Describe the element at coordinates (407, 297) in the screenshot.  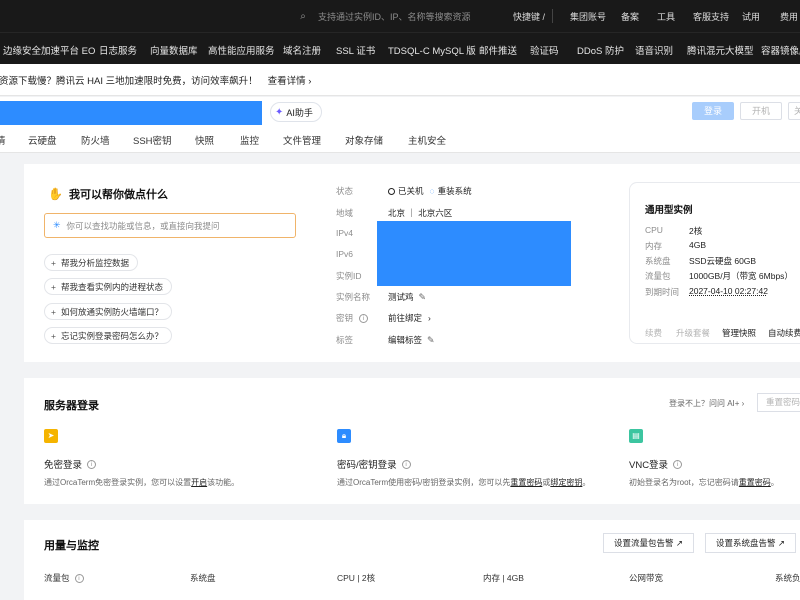
I see `instance-name-value: 测试鸡 ✎` at that location.